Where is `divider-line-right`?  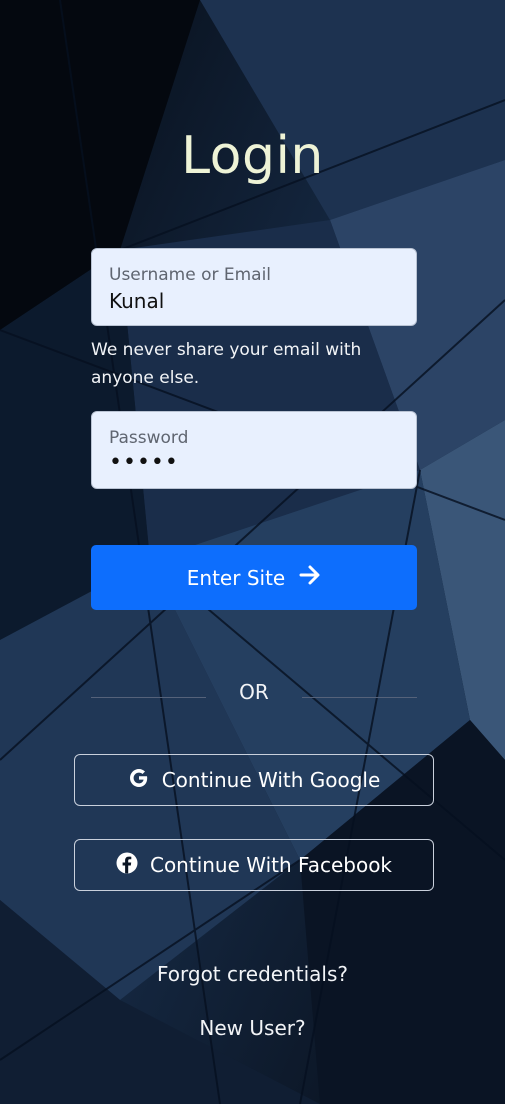 divider-line-right is located at coordinates (359, 697).